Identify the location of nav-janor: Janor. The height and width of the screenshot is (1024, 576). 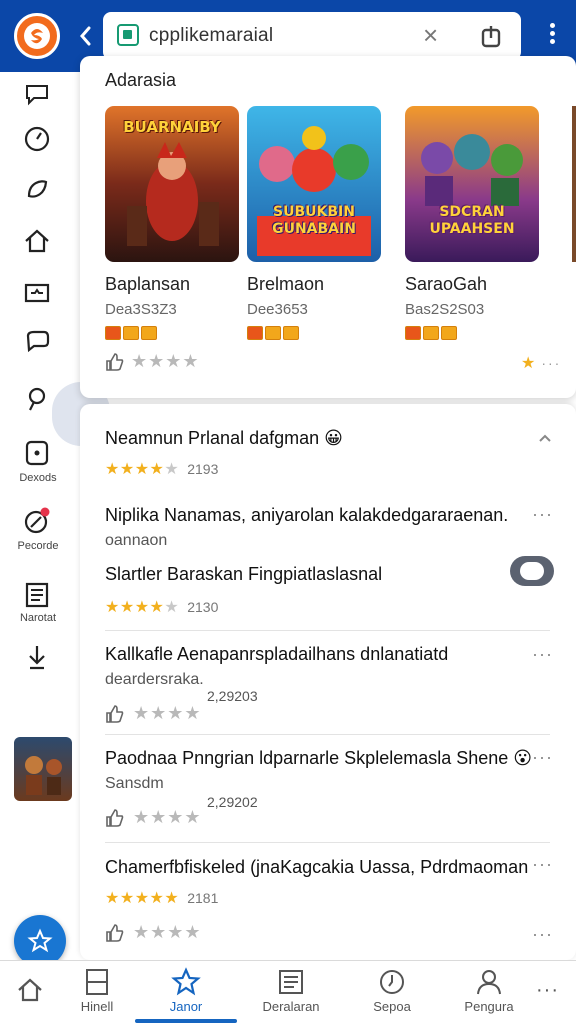
(186, 990).